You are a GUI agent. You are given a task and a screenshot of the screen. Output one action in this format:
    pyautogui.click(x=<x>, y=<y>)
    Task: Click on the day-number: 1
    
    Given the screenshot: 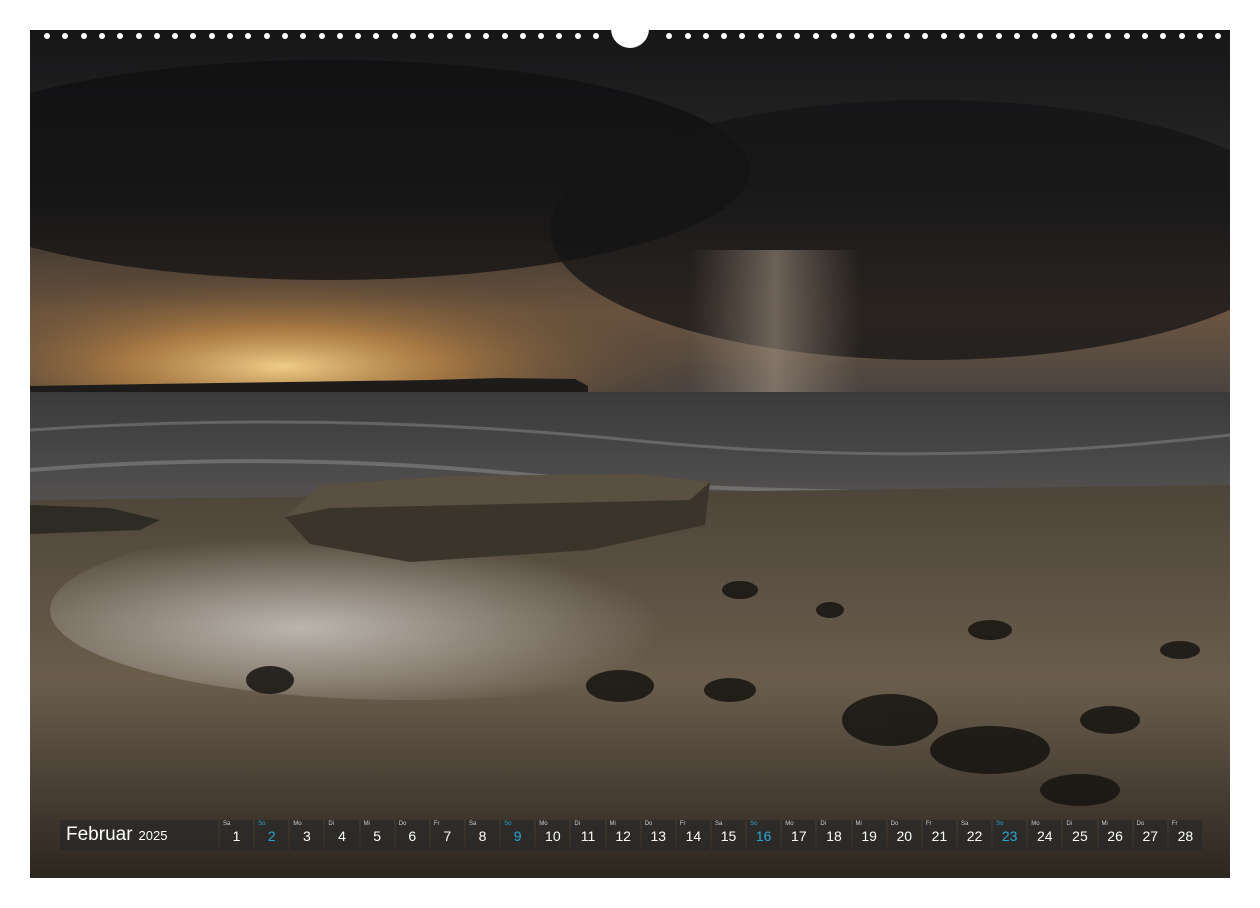 What is the action you would take?
    pyautogui.click(x=236, y=836)
    